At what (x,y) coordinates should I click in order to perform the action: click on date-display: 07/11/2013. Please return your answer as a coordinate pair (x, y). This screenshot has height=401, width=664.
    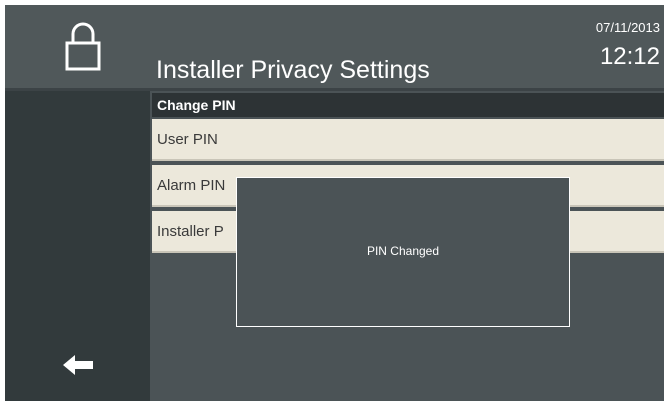
    Looking at the image, I should click on (627, 27).